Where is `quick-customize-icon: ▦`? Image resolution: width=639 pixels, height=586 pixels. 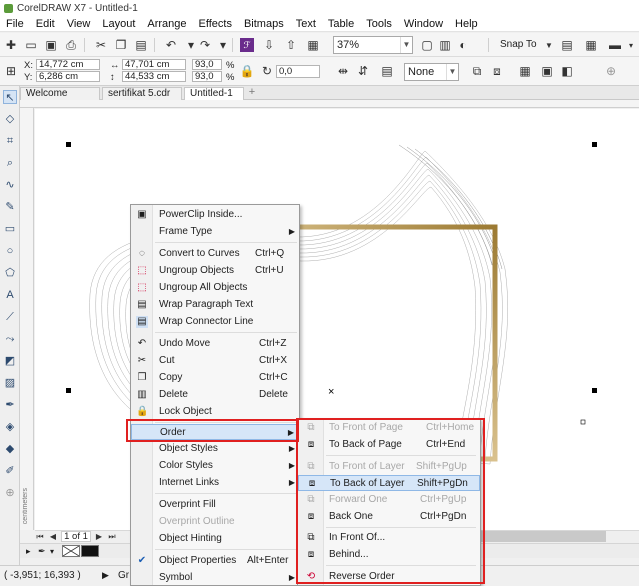 quick-customize-icon: ▦ is located at coordinates (525, 71).